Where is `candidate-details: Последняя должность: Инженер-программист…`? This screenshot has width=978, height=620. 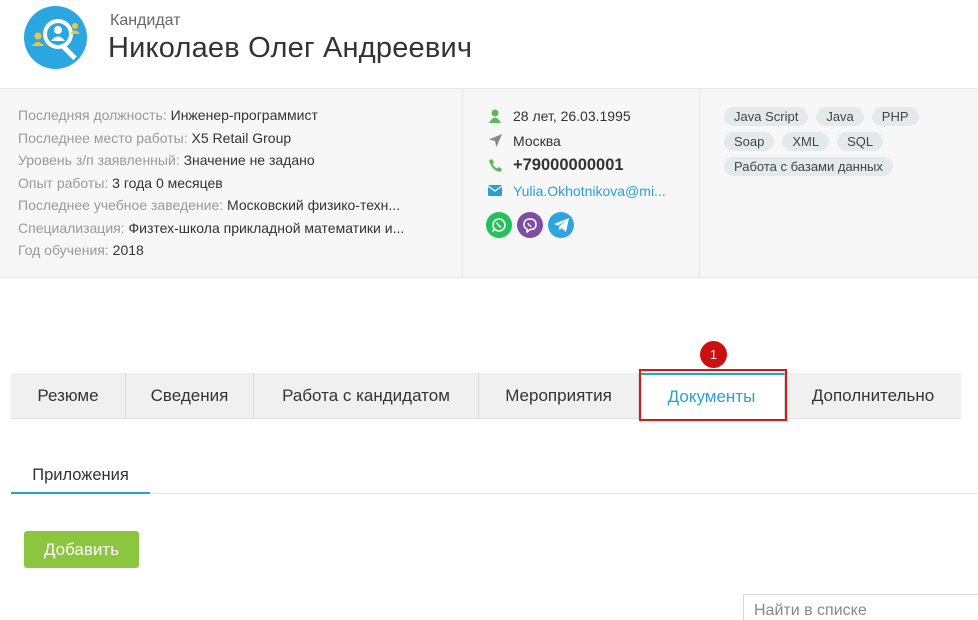
candidate-details: Последняя должность: Инженер-программист… is located at coordinates (228, 183).